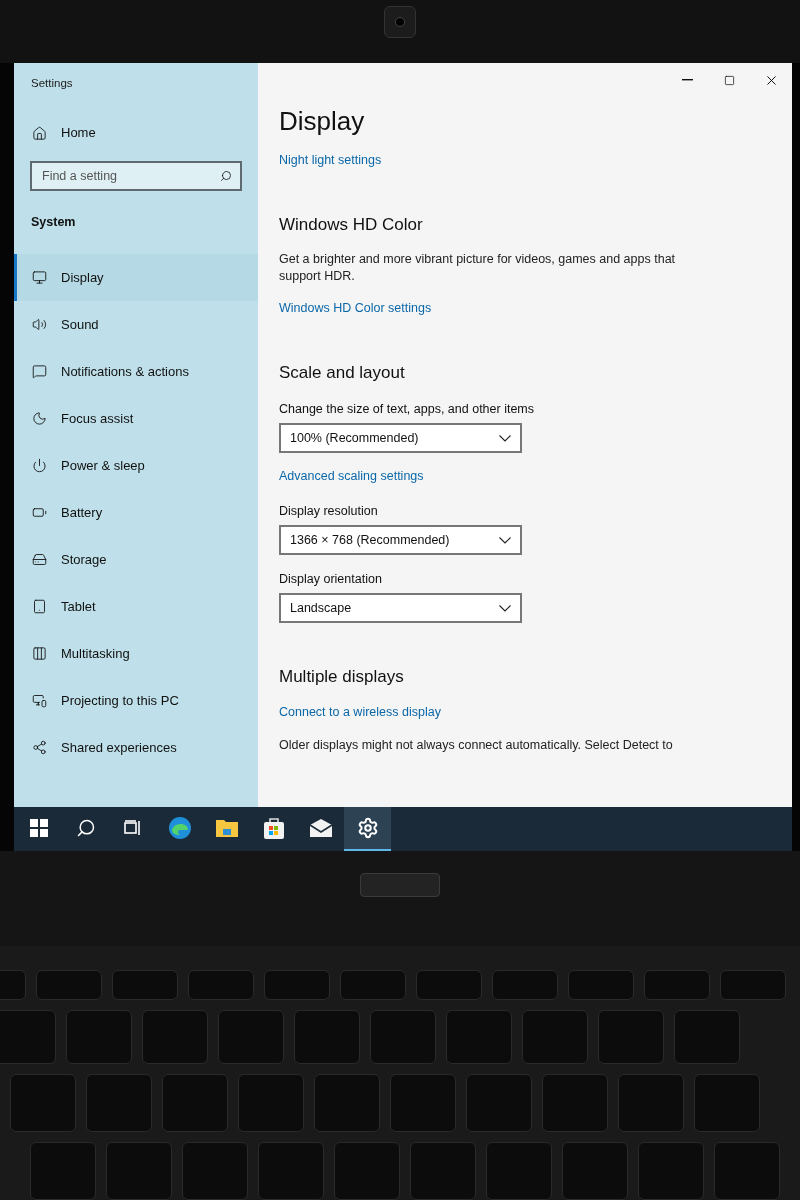  What do you see at coordinates (407, 410) in the screenshot?
I see `field-label: Change the size of text, apps, and other items` at bounding box center [407, 410].